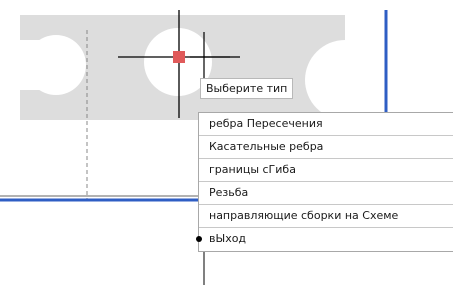  I want to click on menu-item-assembly-guides: направляющие сборки на Схеме, so click(326, 216).